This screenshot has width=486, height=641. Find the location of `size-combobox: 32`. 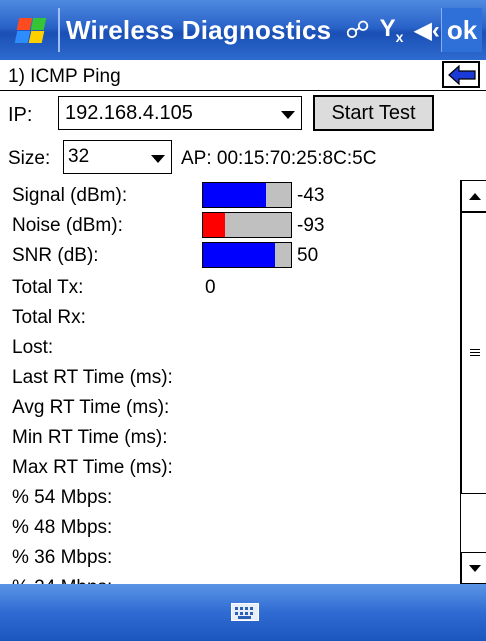

size-combobox: 32 is located at coordinates (117, 157).